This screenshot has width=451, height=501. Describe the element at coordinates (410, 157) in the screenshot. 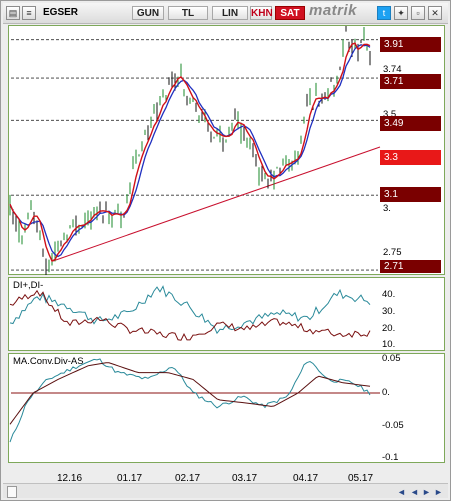

I see `level-box: 3.3` at that location.